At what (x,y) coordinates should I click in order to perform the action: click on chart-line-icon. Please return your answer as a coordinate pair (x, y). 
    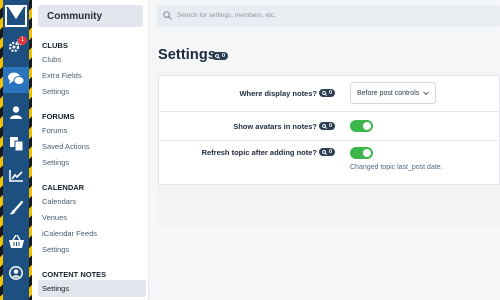
    Looking at the image, I should click on (16, 177).